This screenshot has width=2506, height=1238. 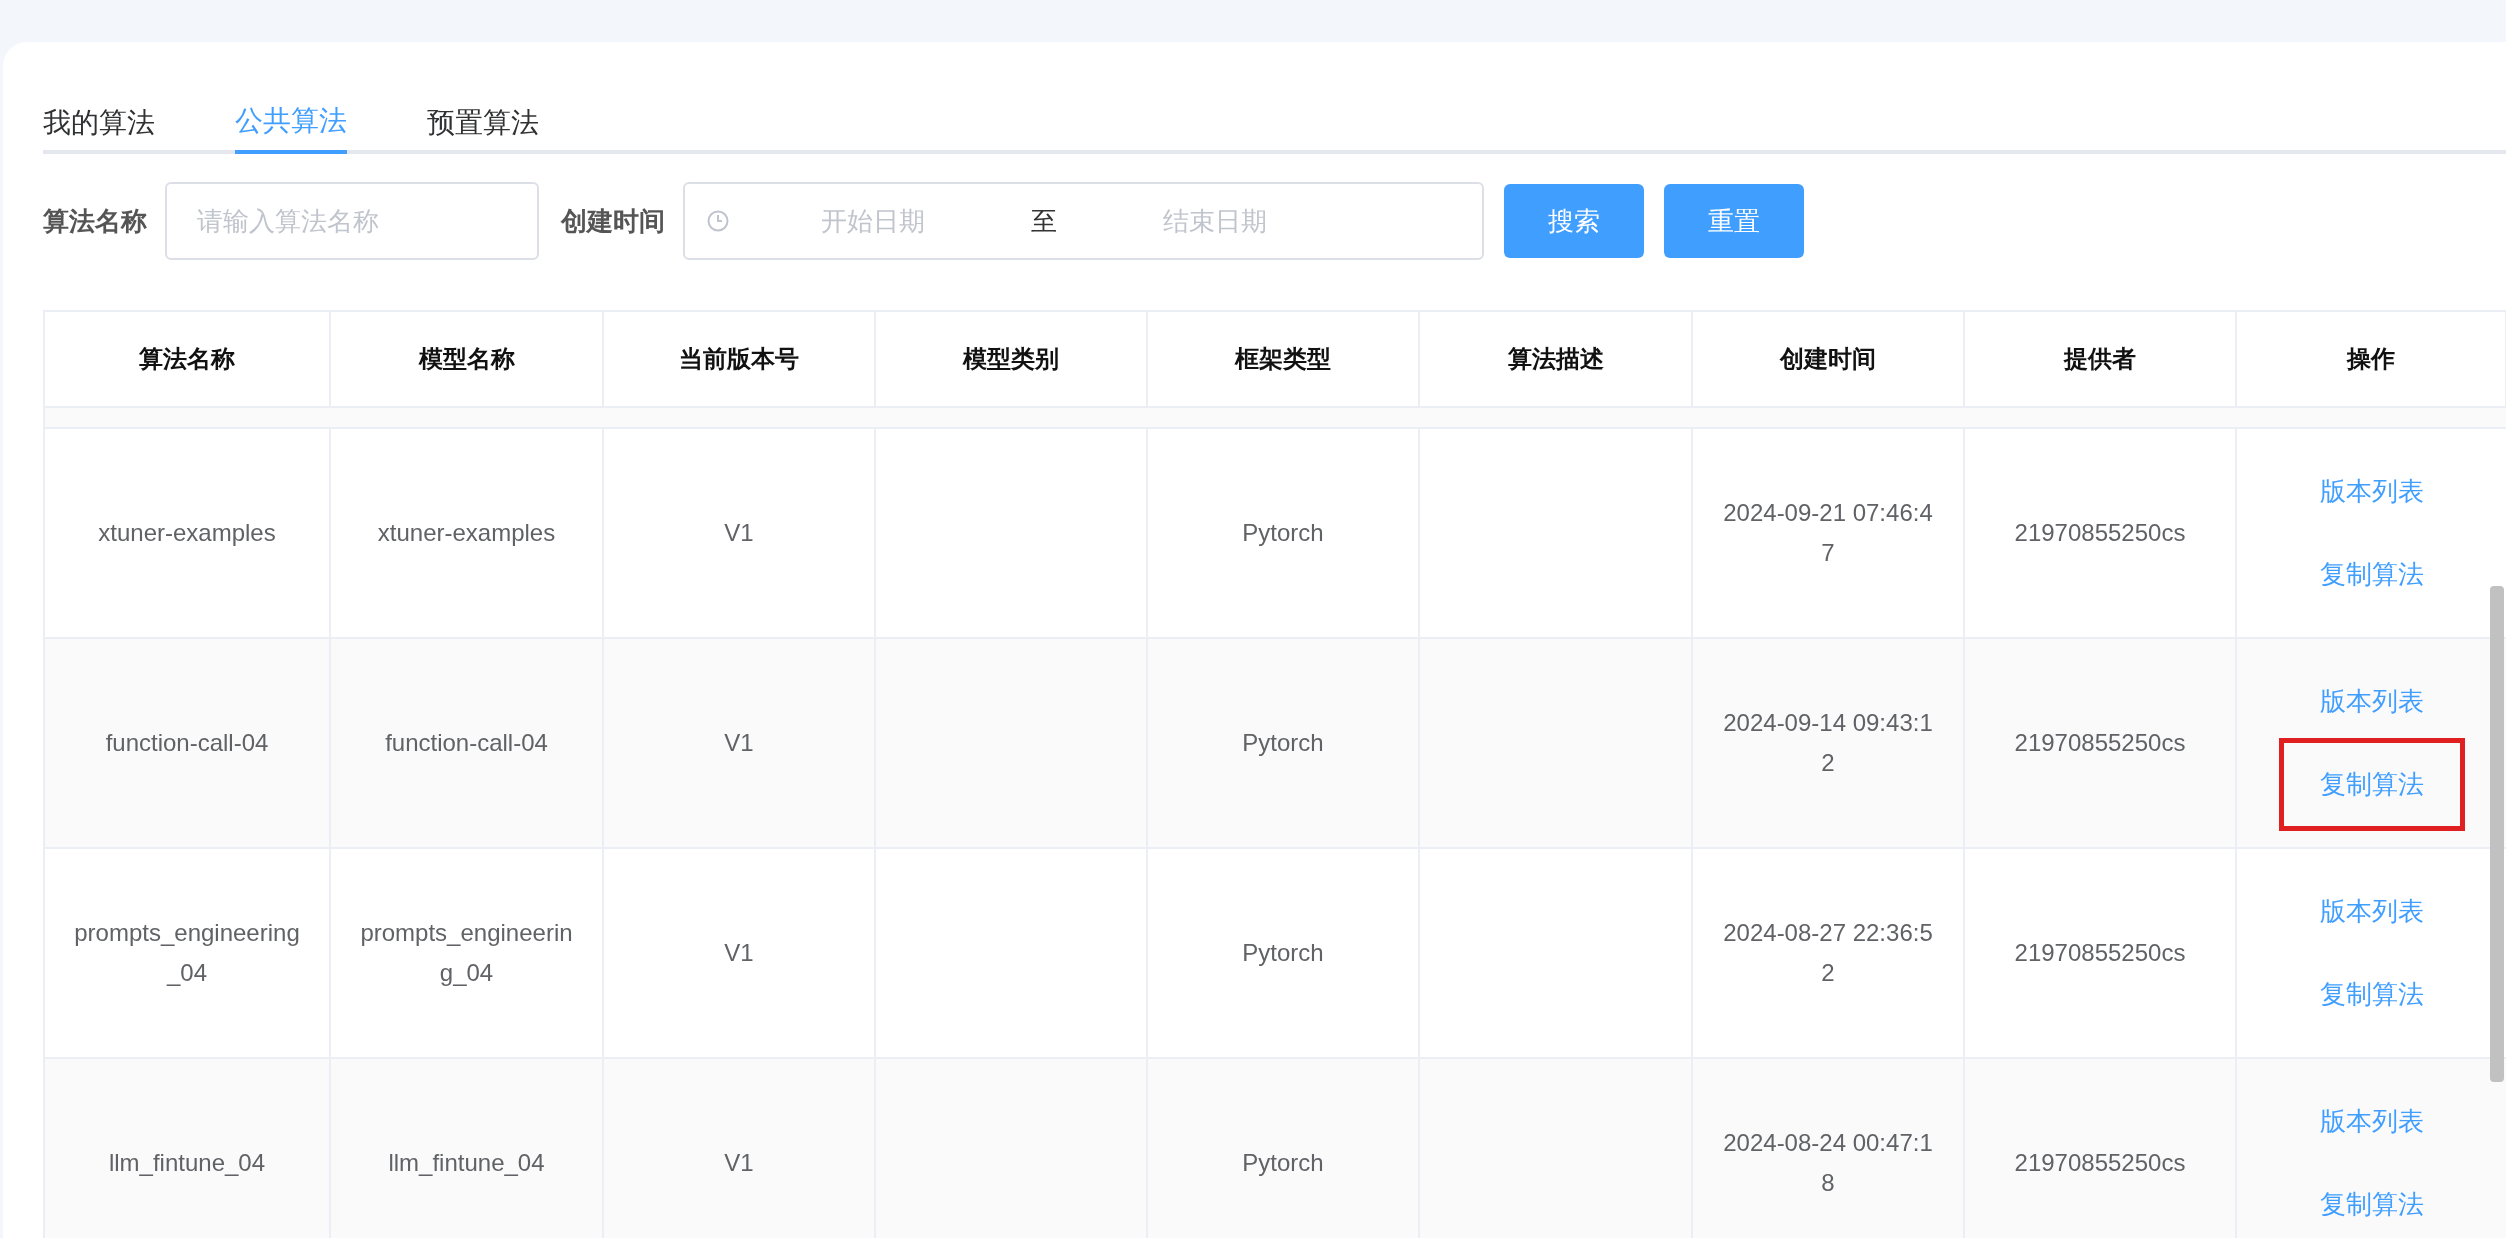 I want to click on date-range-field: 开始日期 至 结束日期, so click(x=1083, y=221).